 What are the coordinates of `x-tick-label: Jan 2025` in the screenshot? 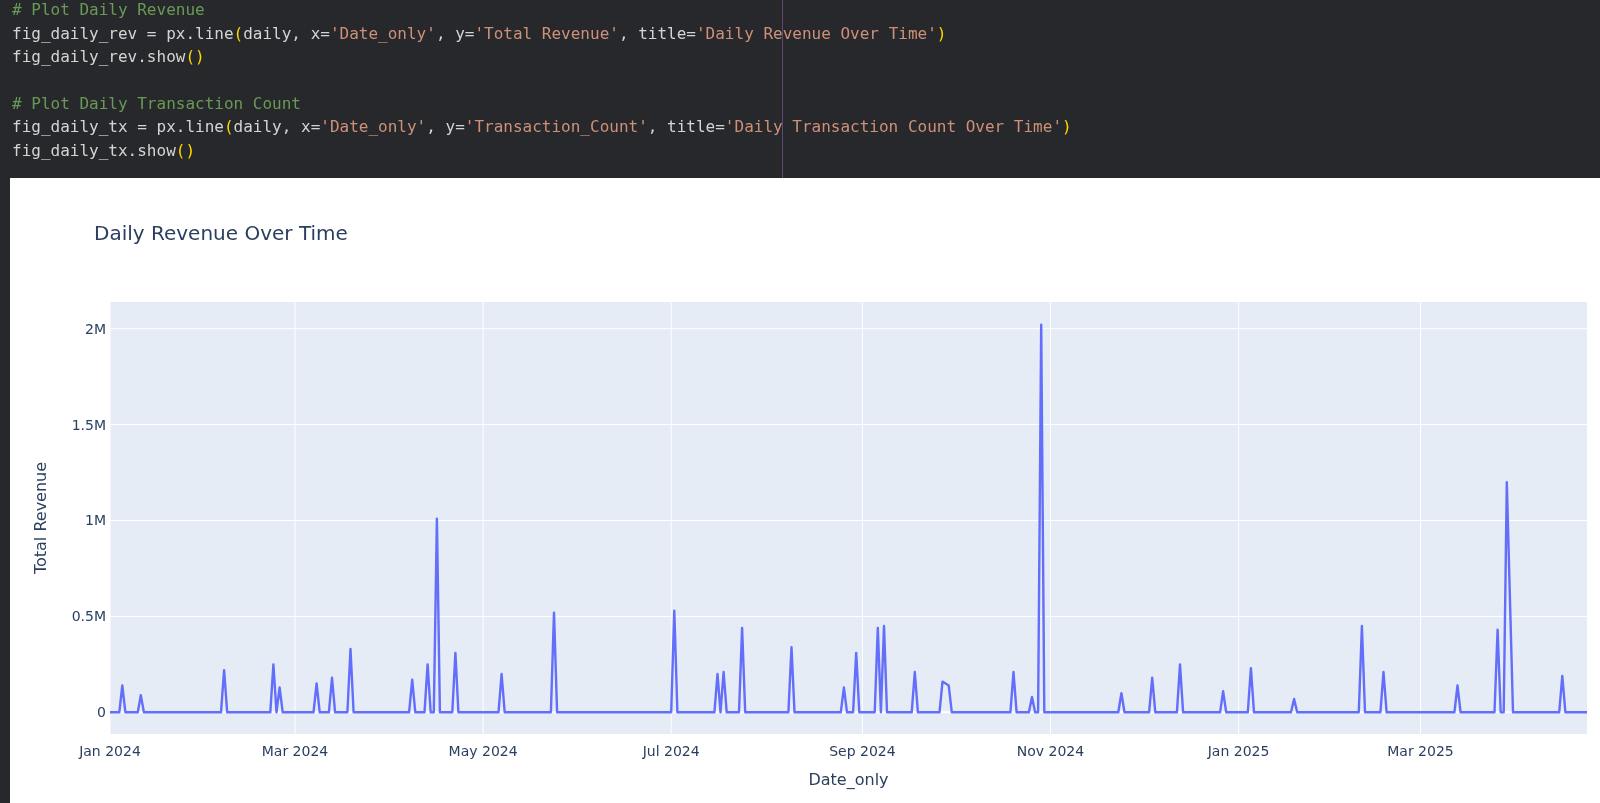 It's located at (1238, 751).